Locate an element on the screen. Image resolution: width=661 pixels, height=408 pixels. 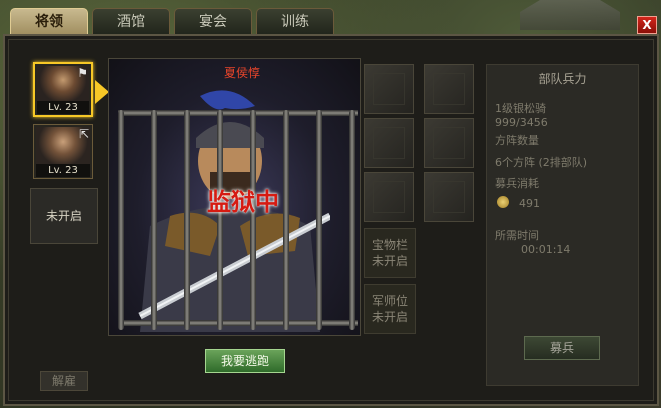
time-label: 所需时间 is located at coordinates (517, 235).